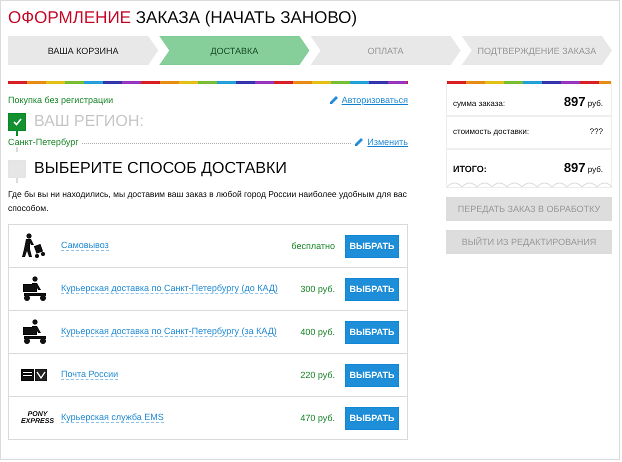  What do you see at coordinates (34, 246) in the screenshot?
I see `person-with-cart-icon` at bounding box center [34, 246].